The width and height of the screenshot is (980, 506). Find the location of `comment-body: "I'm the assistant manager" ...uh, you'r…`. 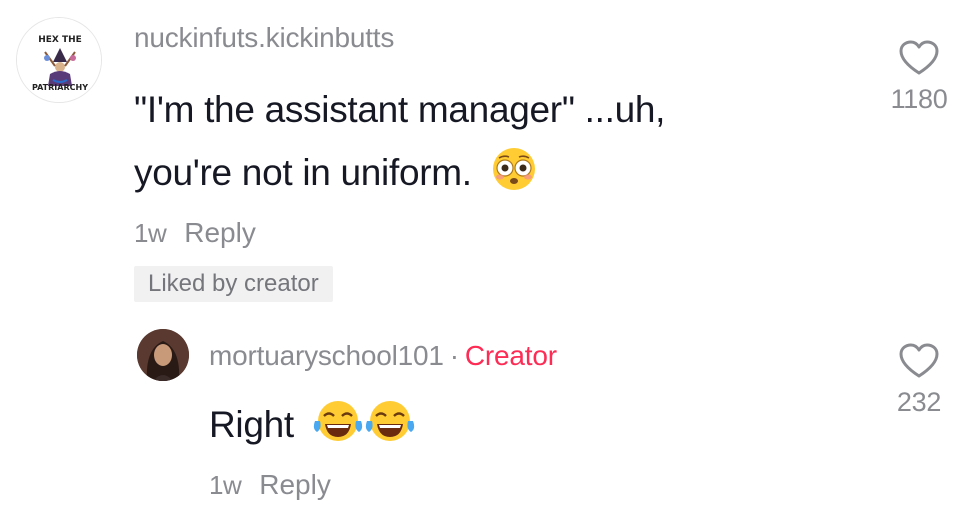

comment-body: "I'm the assistant manager" ...uh, you'r… is located at coordinates (399, 144).